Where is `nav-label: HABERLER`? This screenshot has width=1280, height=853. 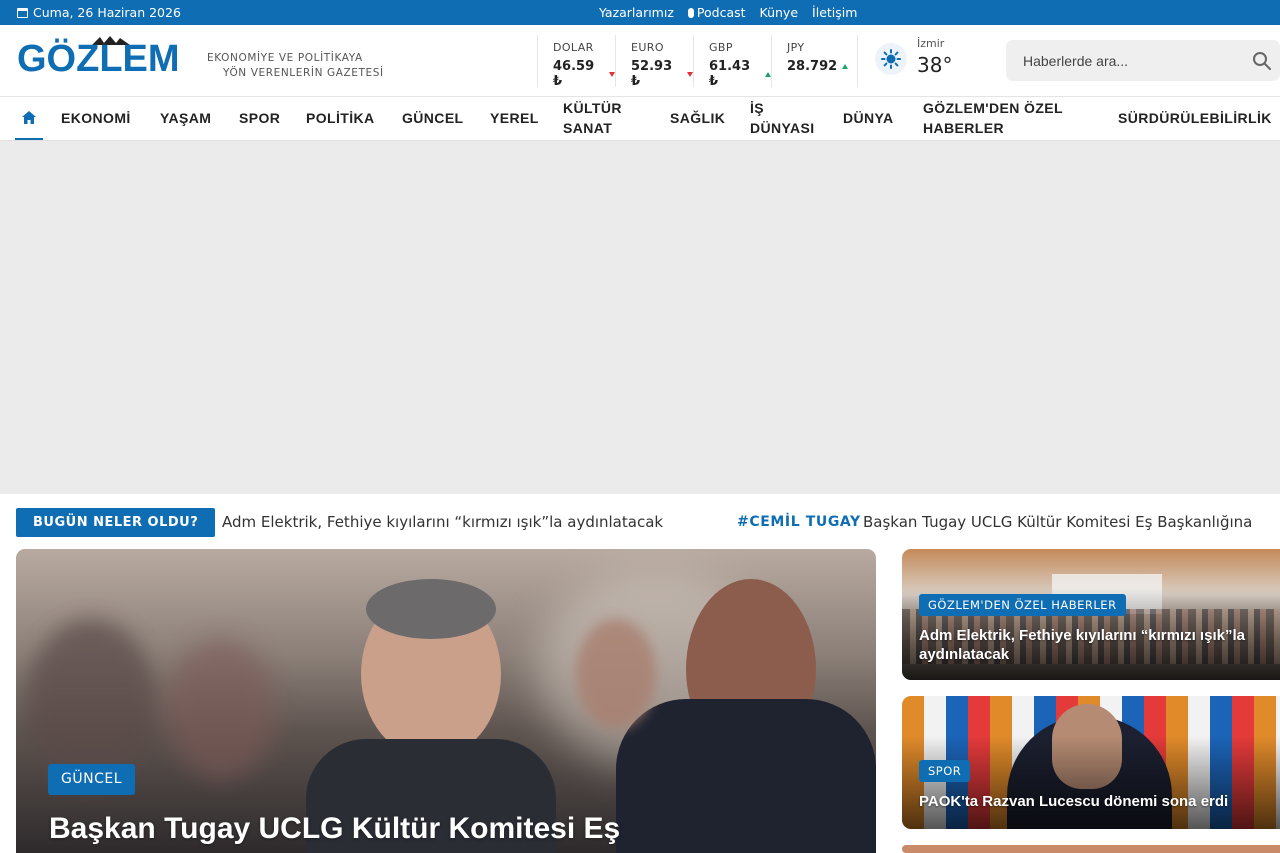
nav-label: HABERLER is located at coordinates (963, 128).